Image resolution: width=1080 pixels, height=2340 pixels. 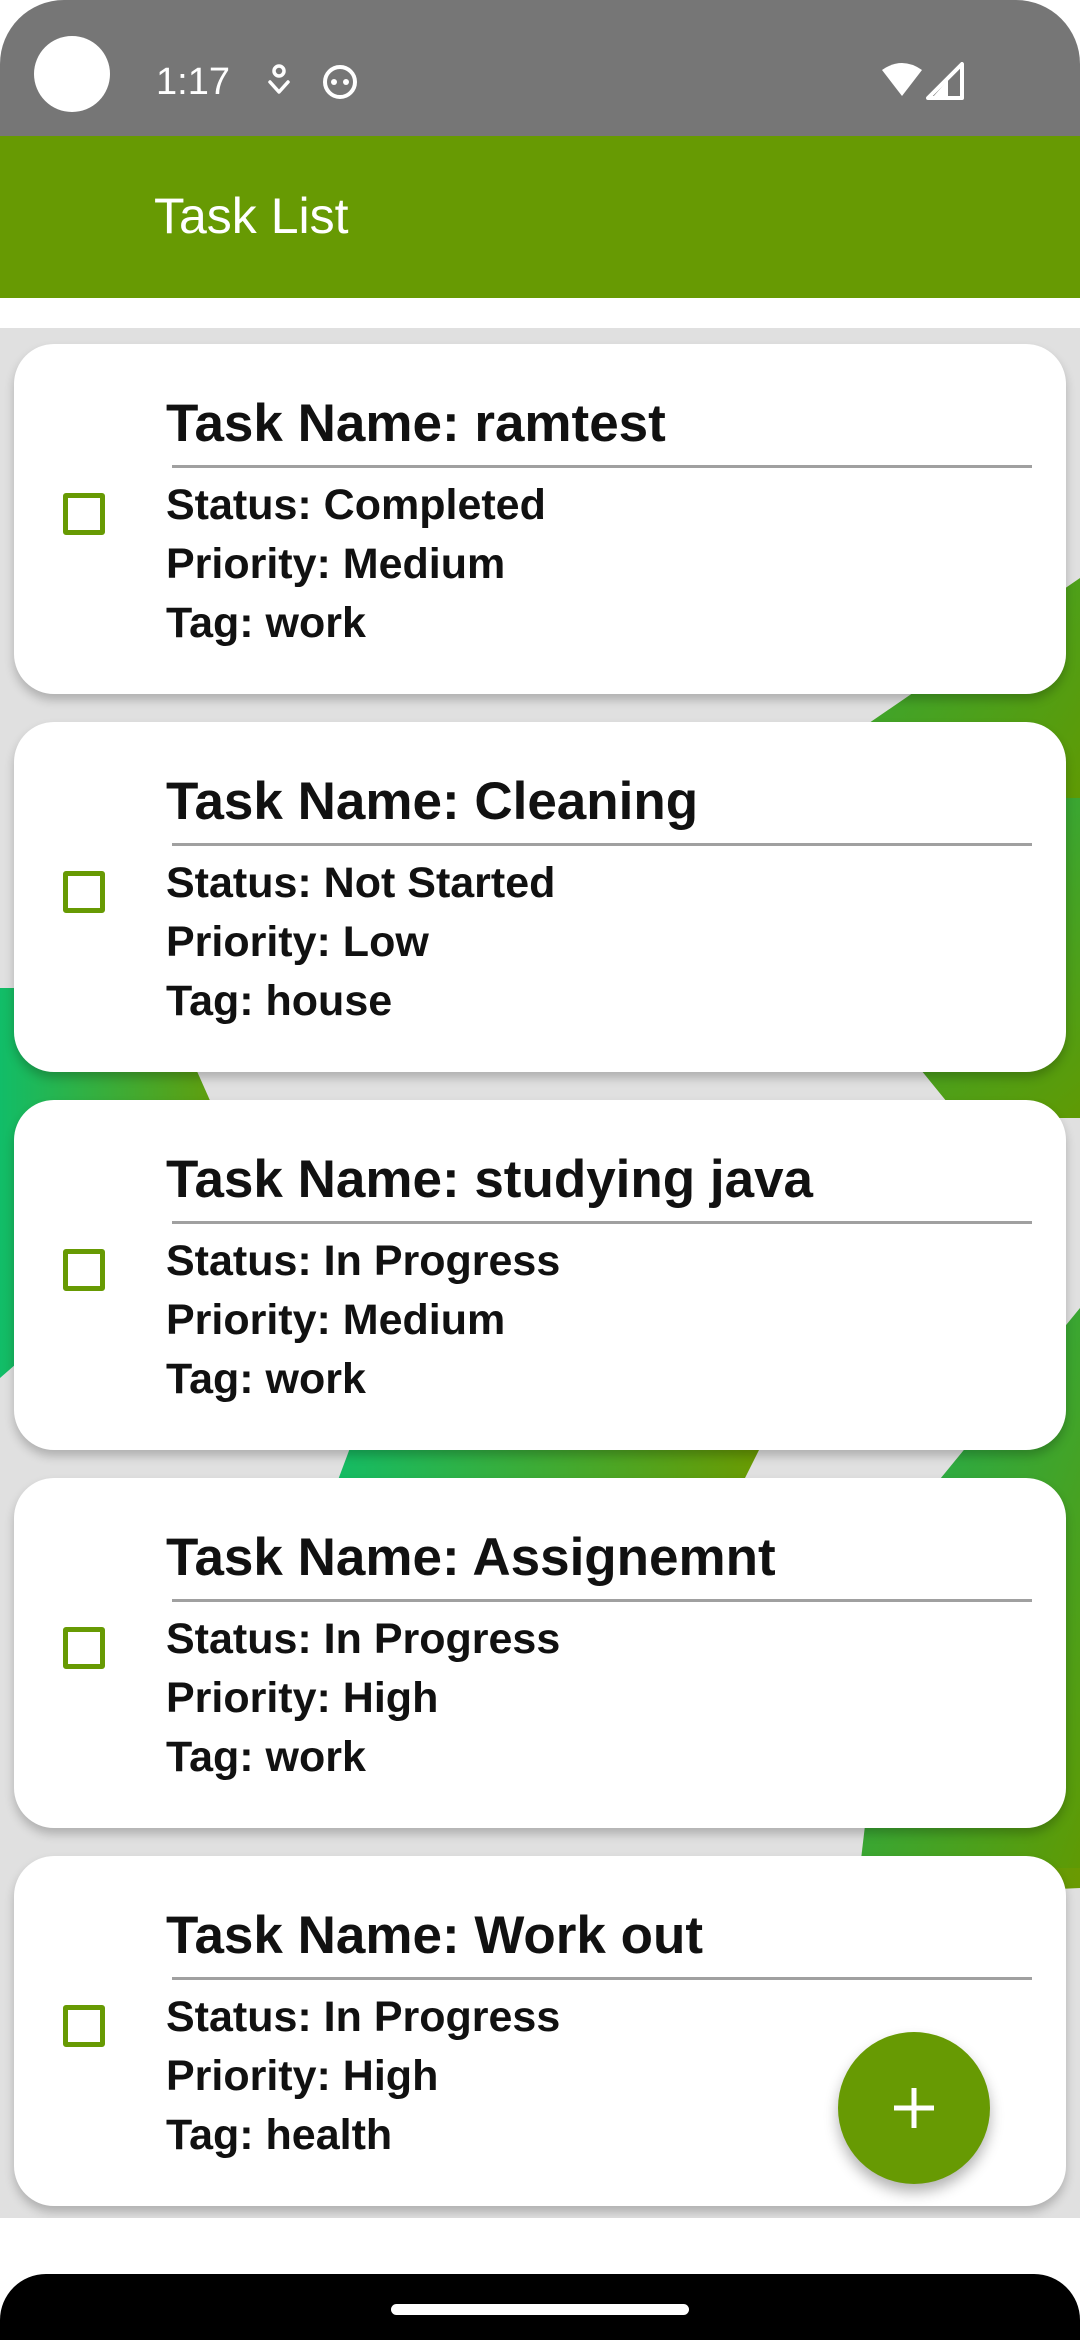 What do you see at coordinates (279, 79) in the screenshot?
I see `app-notification-icon` at bounding box center [279, 79].